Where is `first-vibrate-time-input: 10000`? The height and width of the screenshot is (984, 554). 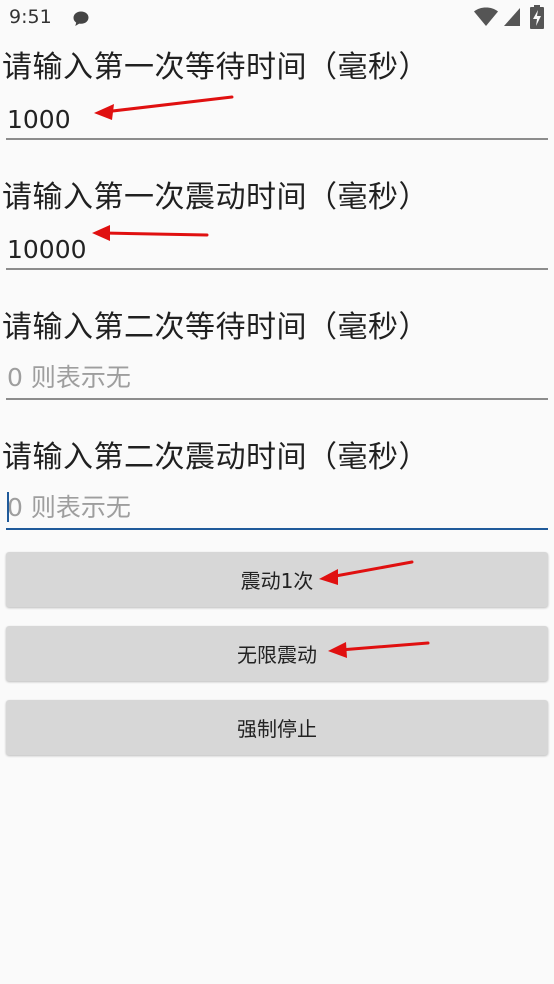
first-vibrate-time-input: 10000 is located at coordinates (277, 248).